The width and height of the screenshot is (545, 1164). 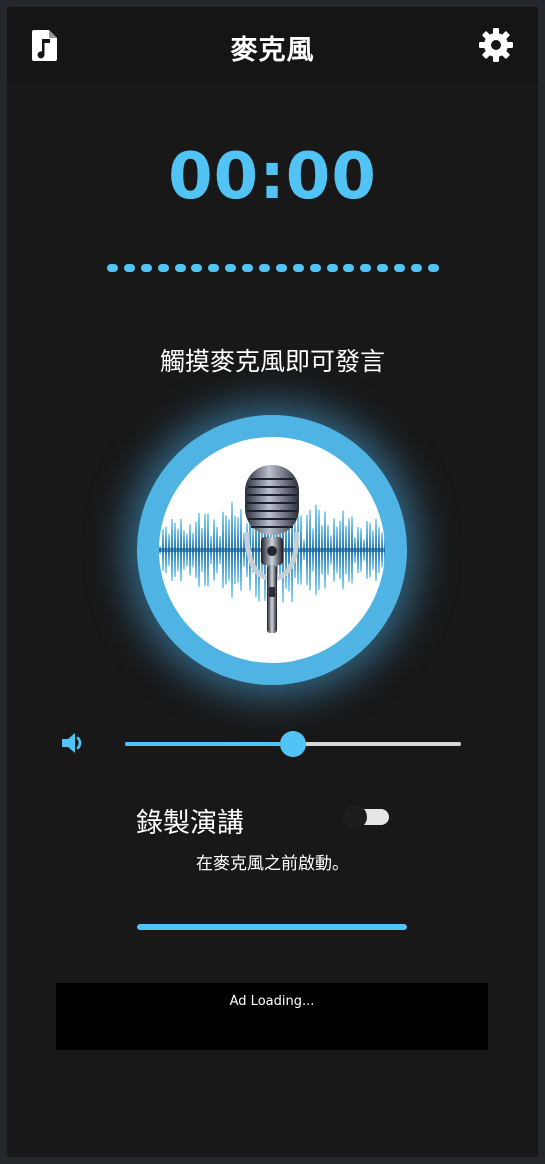 What do you see at coordinates (272, 50) in the screenshot?
I see `page-title: 麥克風` at bounding box center [272, 50].